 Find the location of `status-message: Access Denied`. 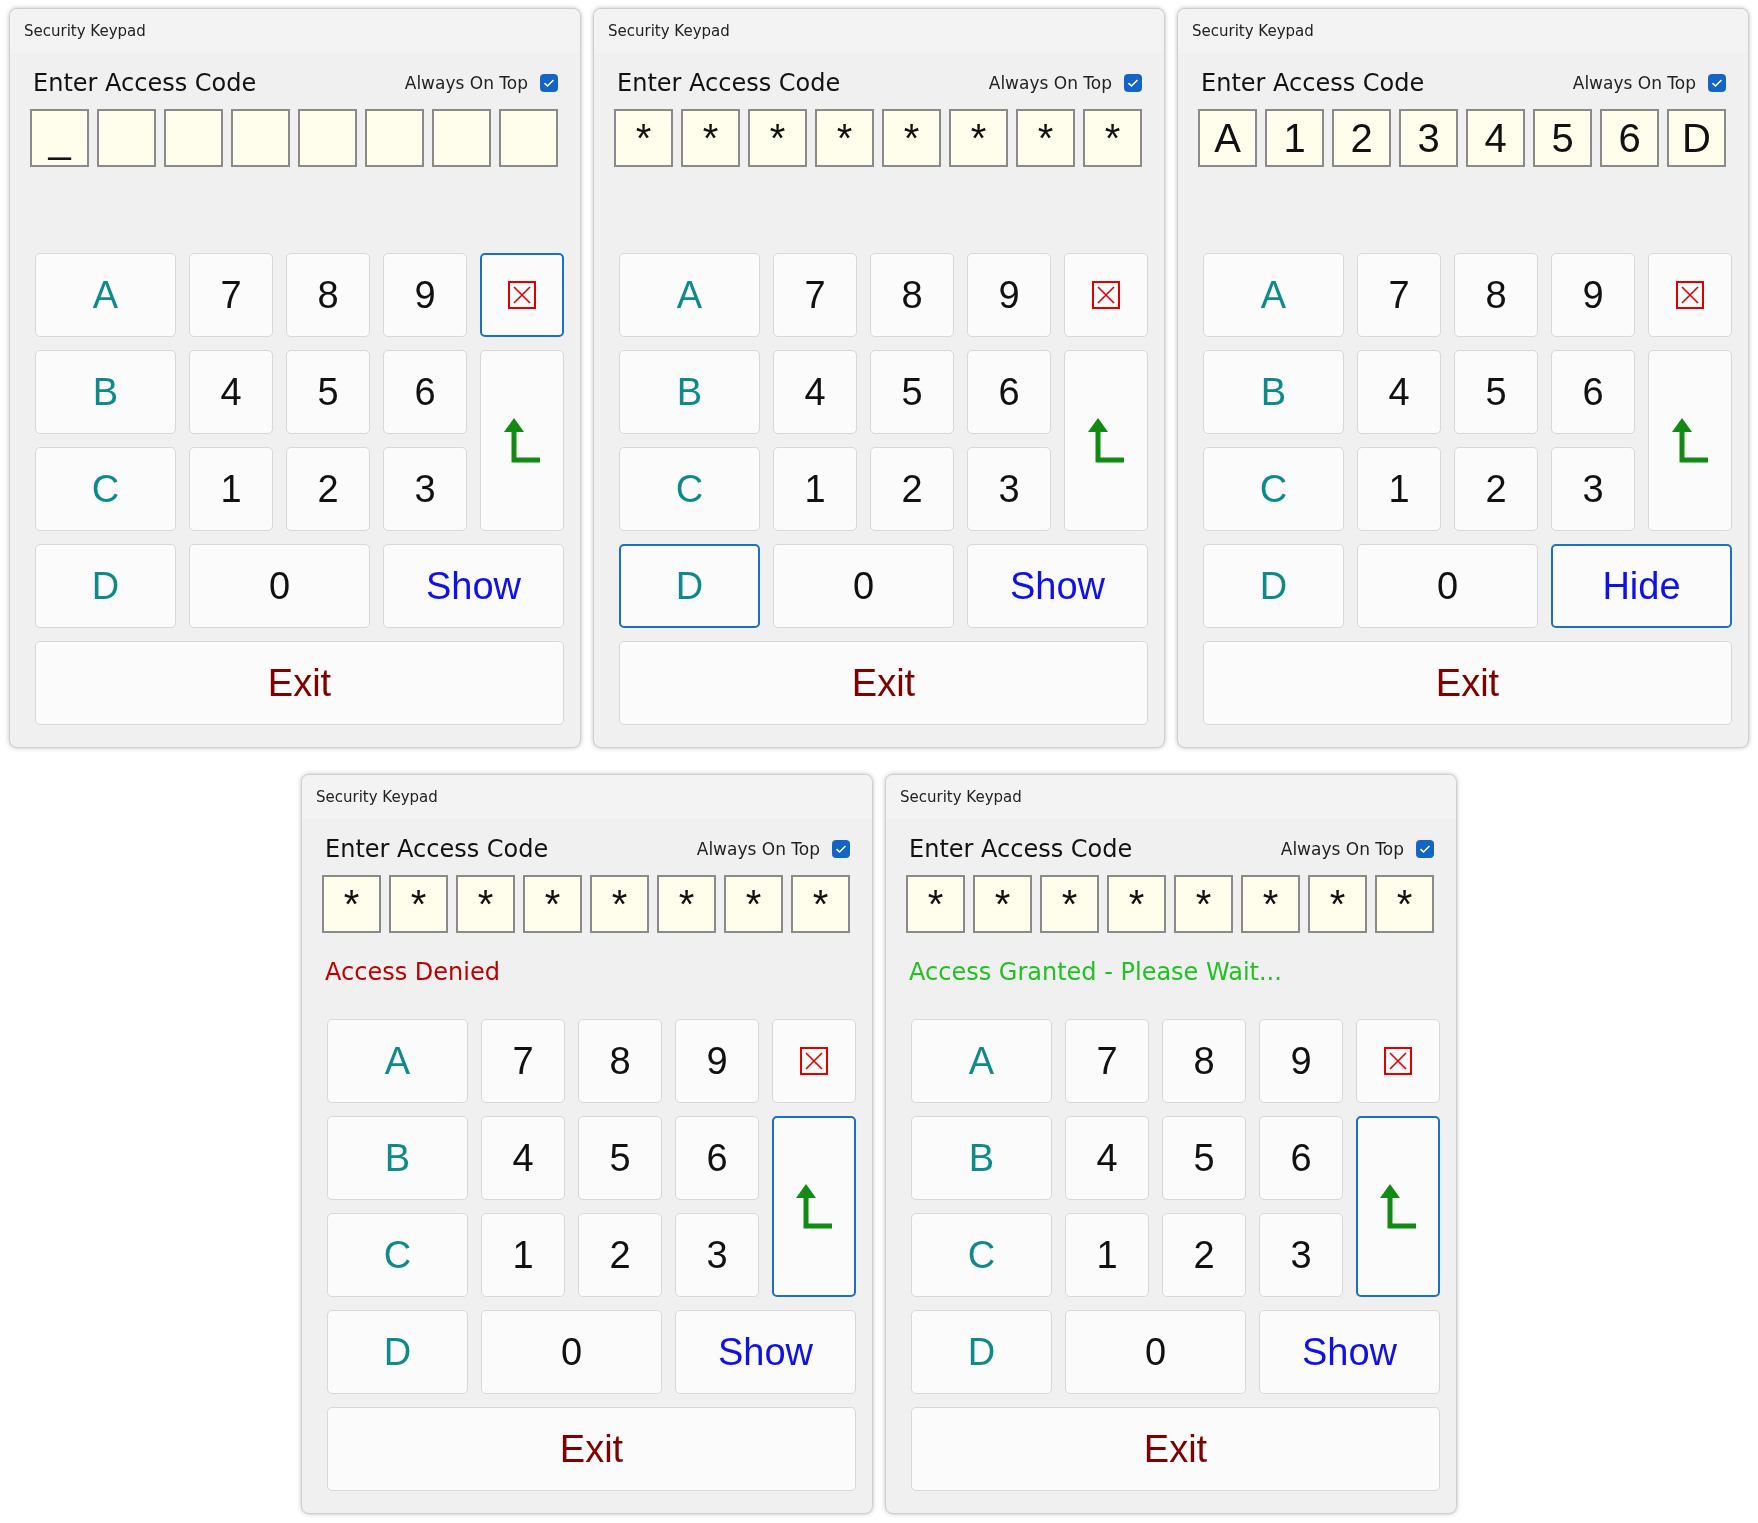

status-message: Access Denied is located at coordinates (412, 972).